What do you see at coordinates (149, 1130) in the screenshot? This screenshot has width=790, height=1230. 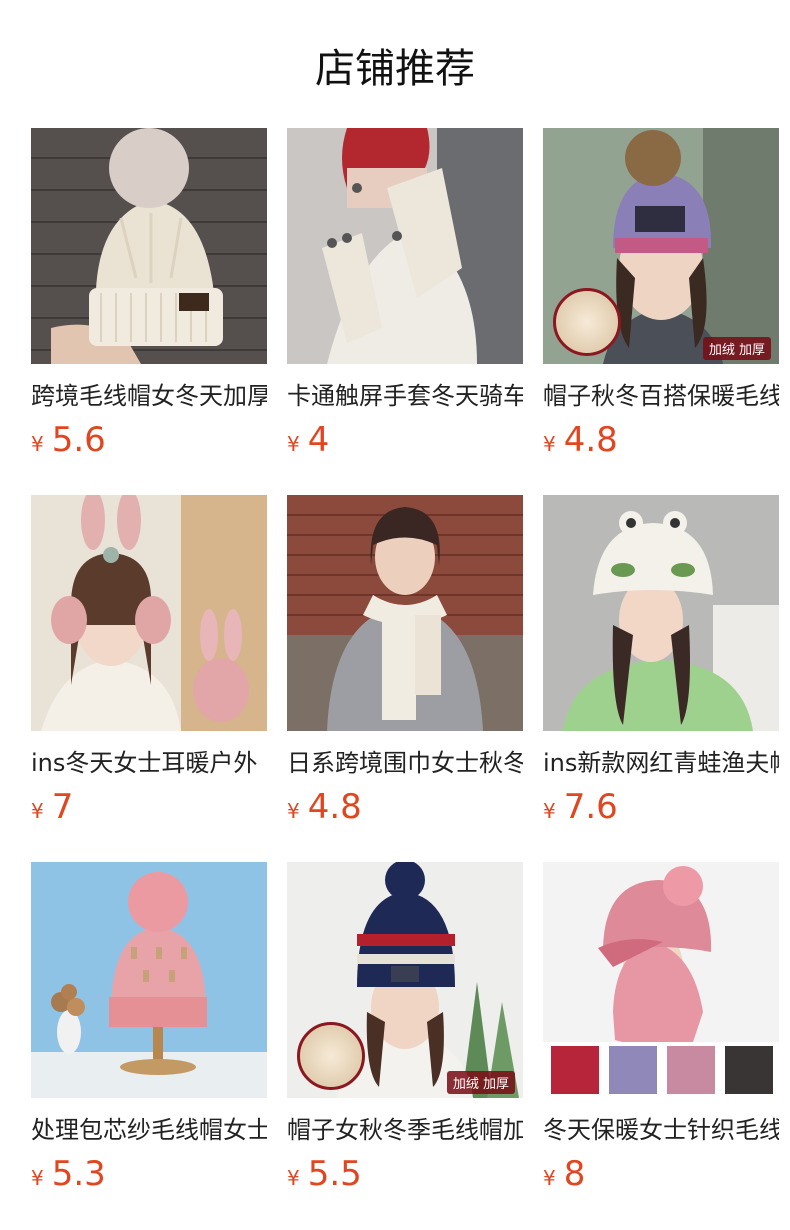 I see `product-name: 处理包芯纱毛线帽女士` at bounding box center [149, 1130].